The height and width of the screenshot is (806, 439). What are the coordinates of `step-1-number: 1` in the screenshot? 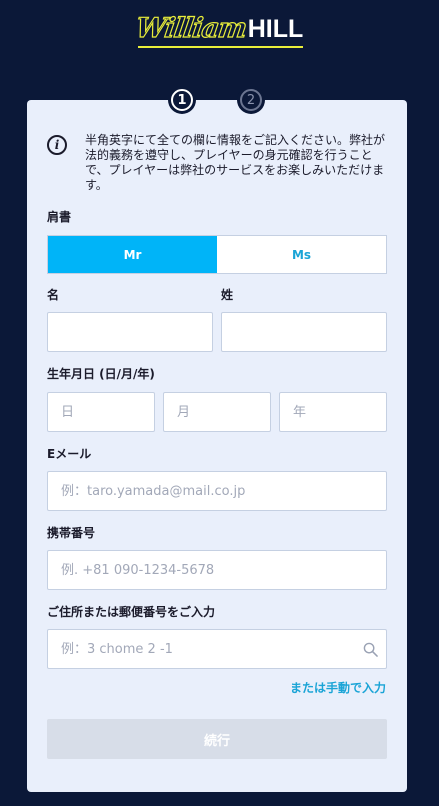 It's located at (182, 100).